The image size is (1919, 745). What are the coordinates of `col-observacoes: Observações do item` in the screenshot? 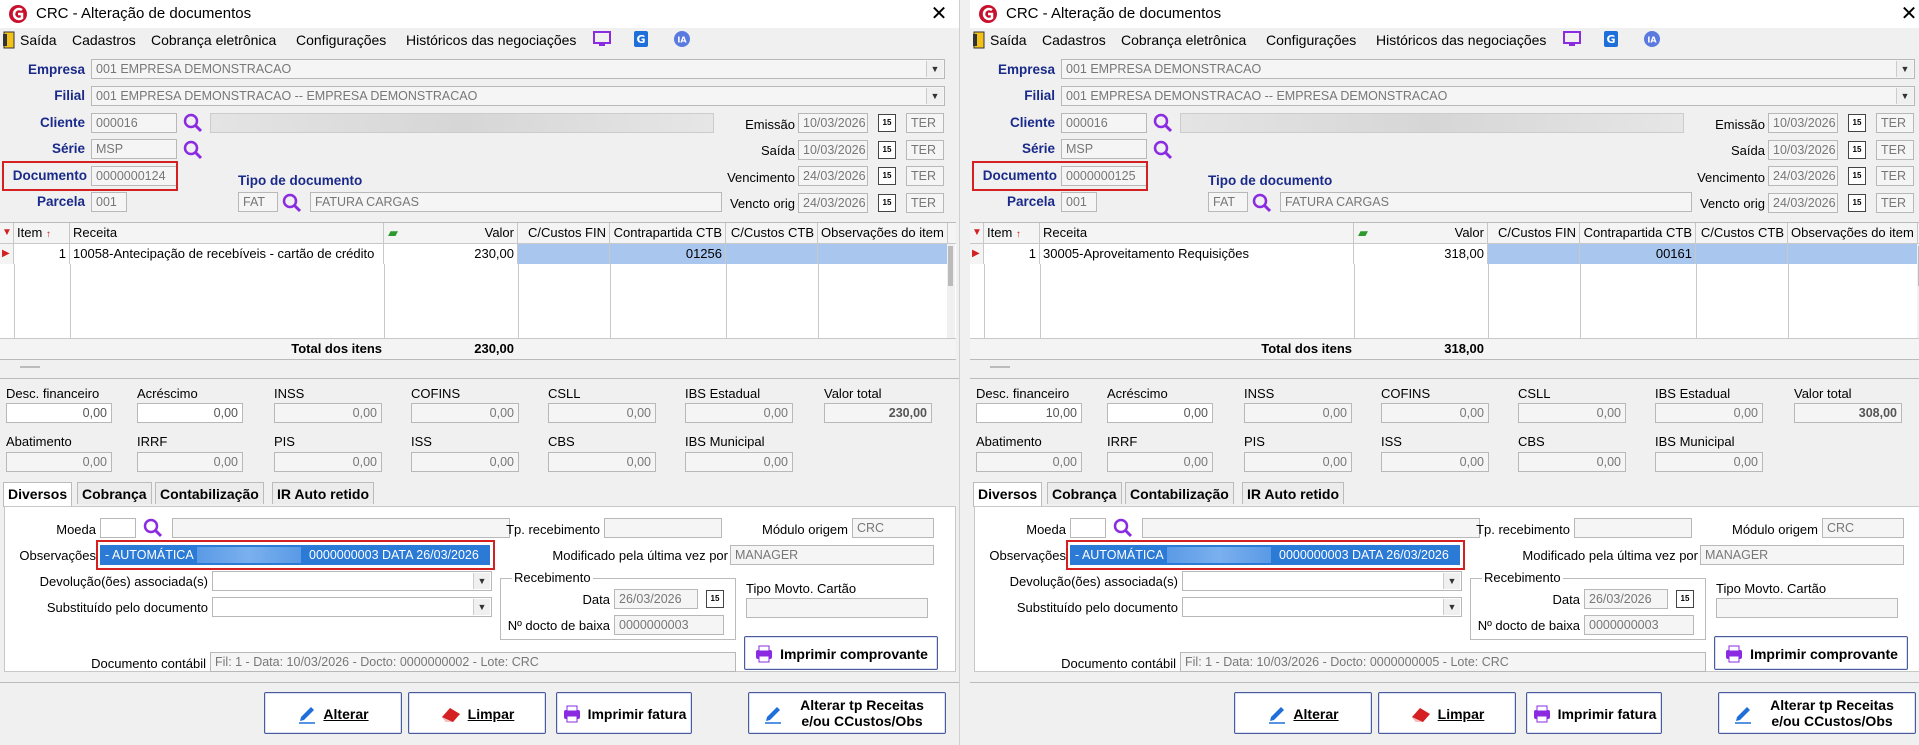 It's located at (883, 233).